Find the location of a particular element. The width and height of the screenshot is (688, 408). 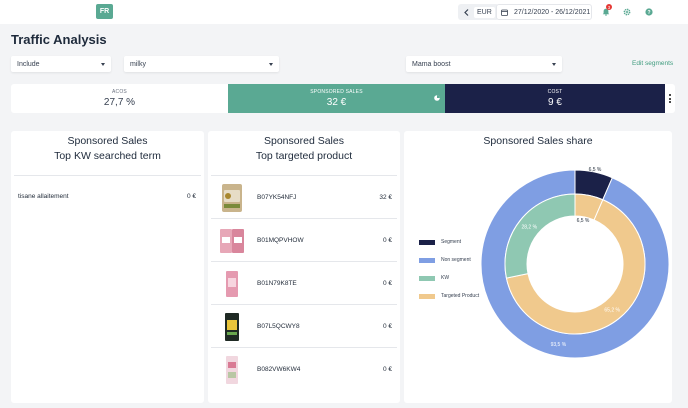

list-item: tisane allaitement 0 € is located at coordinates (107, 196).